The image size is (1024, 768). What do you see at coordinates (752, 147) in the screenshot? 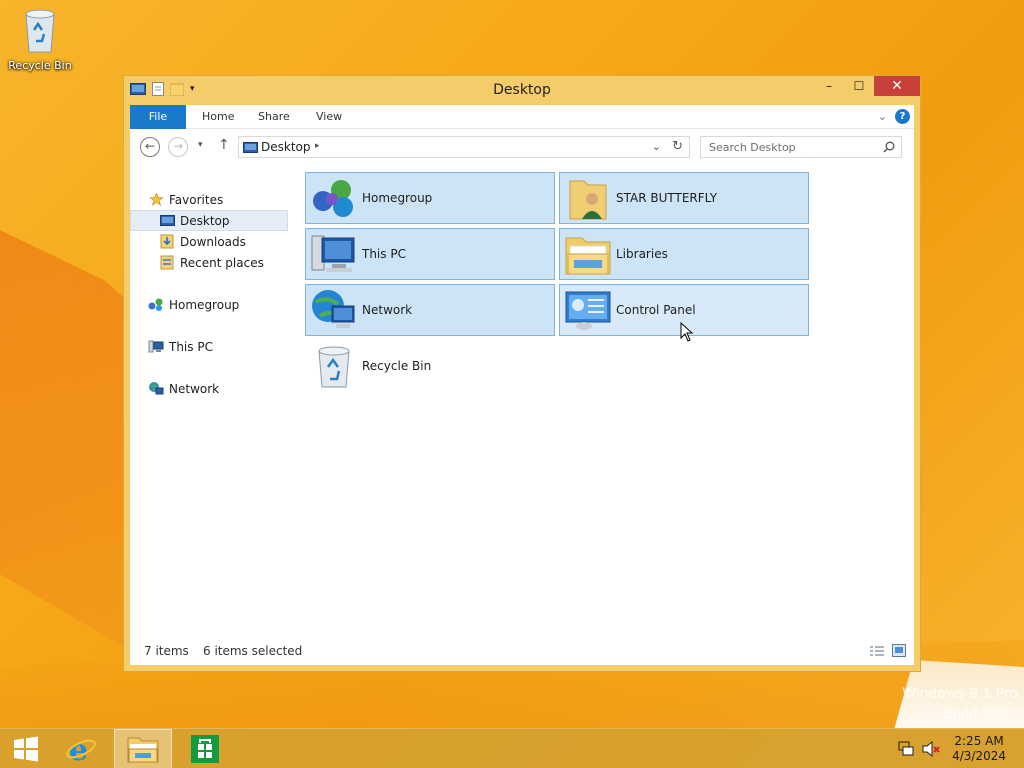
I see `search-placeholder: Search Desktop` at bounding box center [752, 147].